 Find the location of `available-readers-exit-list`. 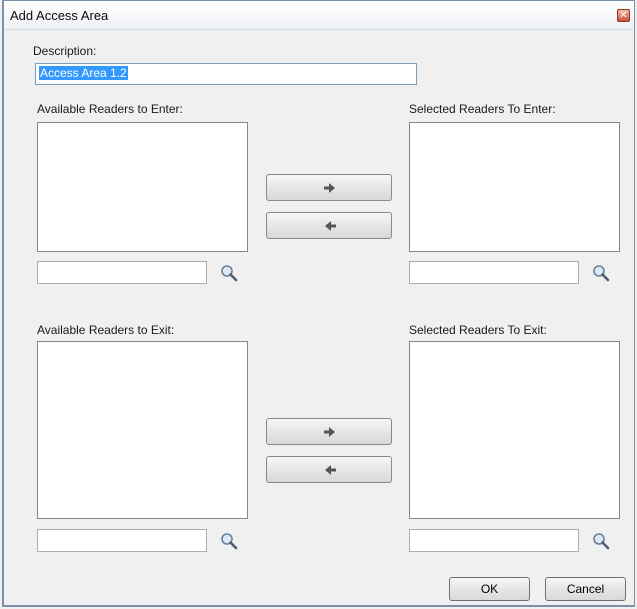

available-readers-exit-list is located at coordinates (142, 430).